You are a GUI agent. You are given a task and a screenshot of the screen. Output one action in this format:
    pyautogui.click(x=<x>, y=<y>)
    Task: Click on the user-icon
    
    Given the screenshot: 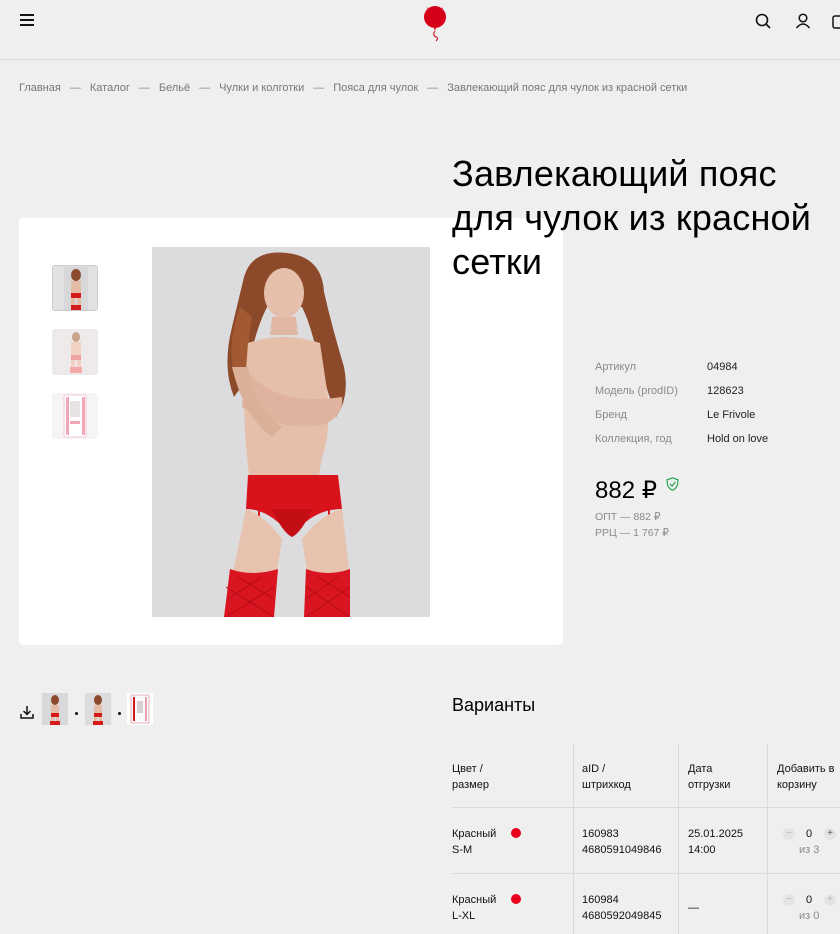 What is the action you would take?
    pyautogui.click(x=803, y=21)
    